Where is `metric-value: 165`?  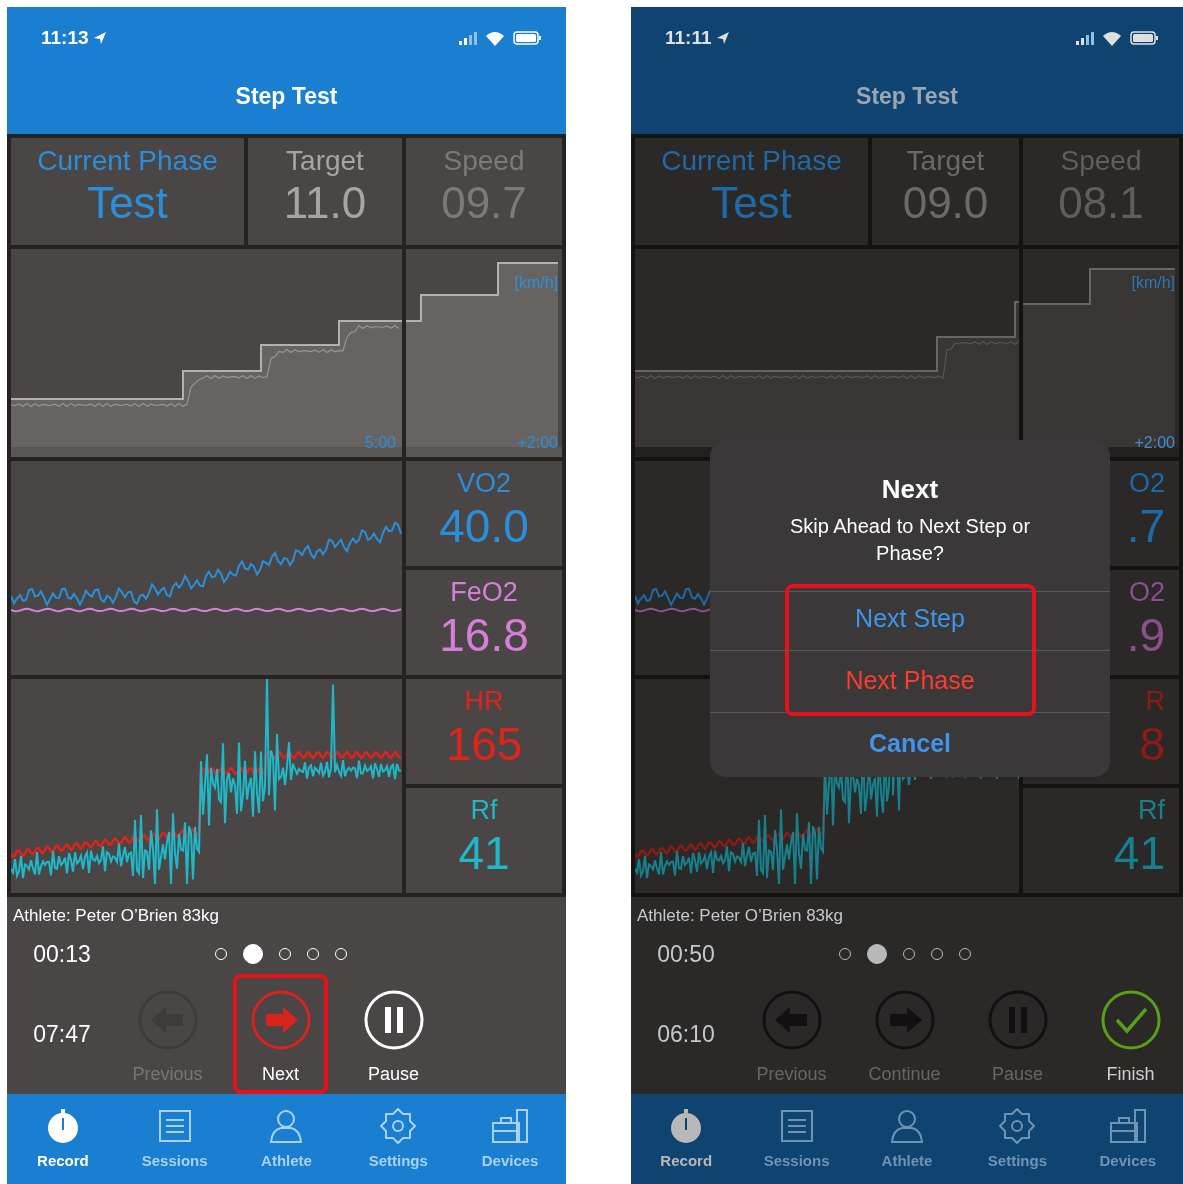
metric-value: 165 is located at coordinates (484, 745).